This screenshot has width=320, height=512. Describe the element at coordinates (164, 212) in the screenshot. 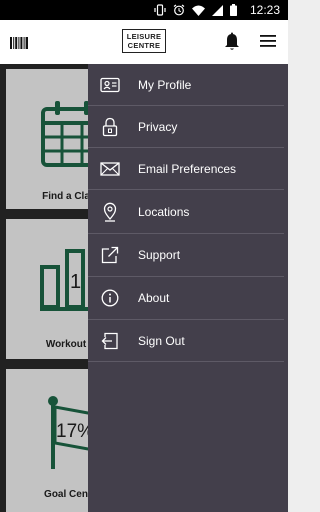

I see `menu-label-locations: Locations` at that location.